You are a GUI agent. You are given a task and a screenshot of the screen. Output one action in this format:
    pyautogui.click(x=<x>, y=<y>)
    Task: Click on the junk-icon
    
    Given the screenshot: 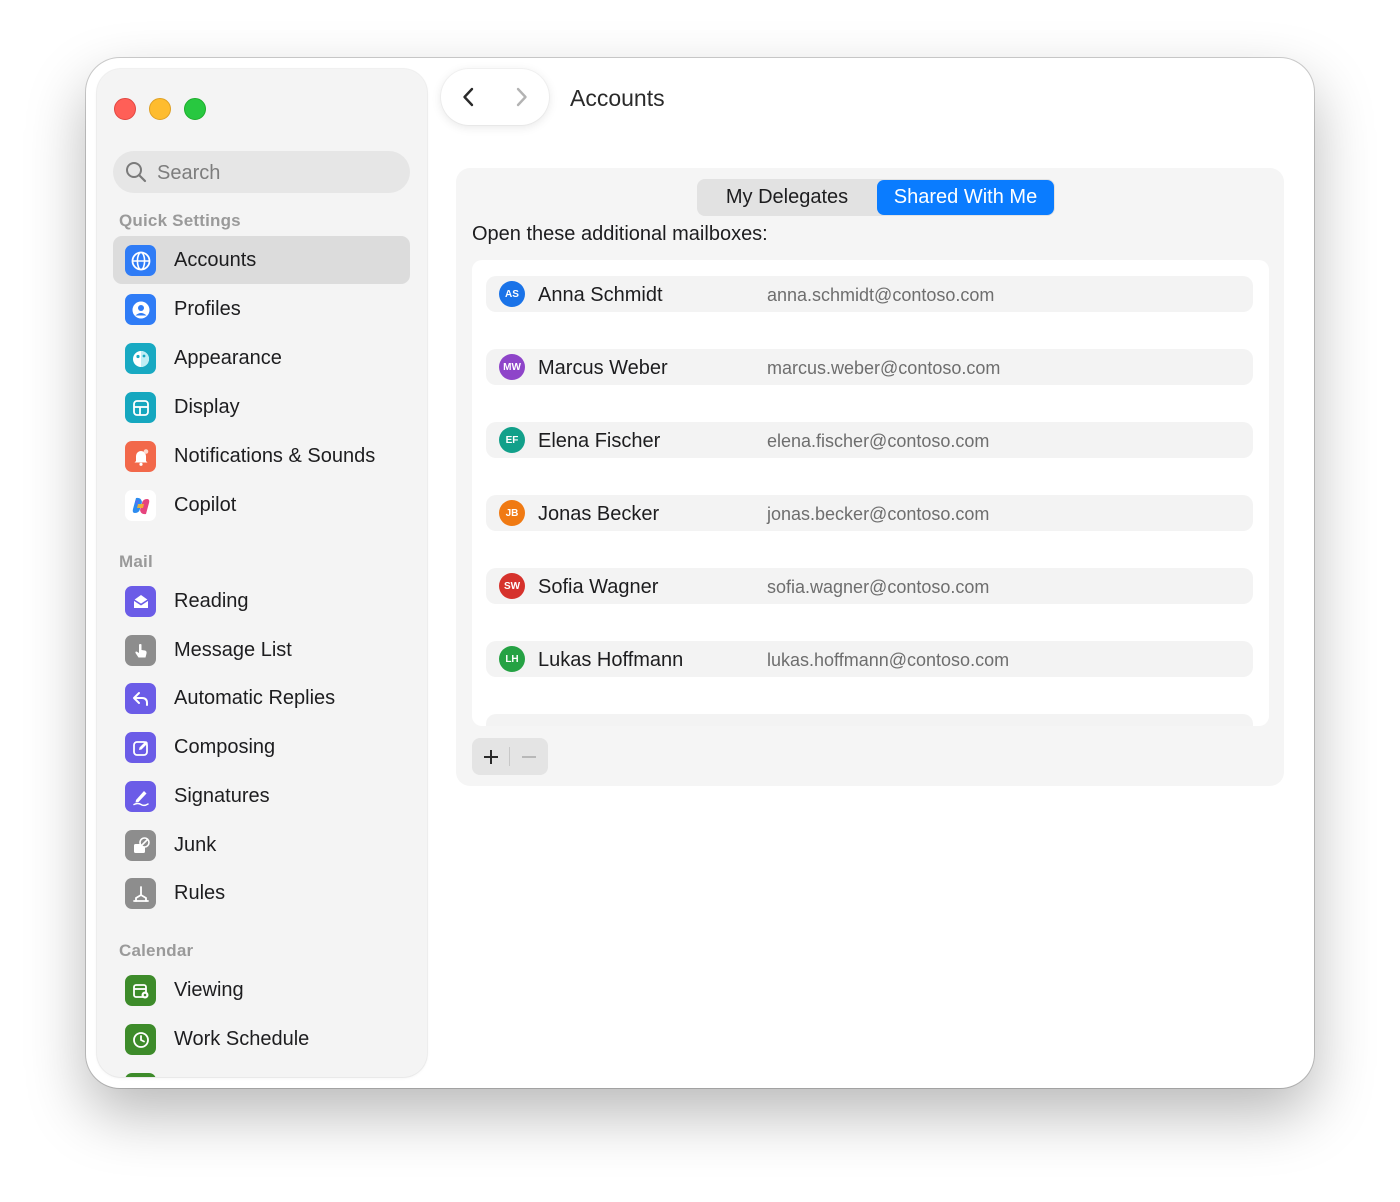 What is the action you would take?
    pyautogui.click(x=140, y=845)
    